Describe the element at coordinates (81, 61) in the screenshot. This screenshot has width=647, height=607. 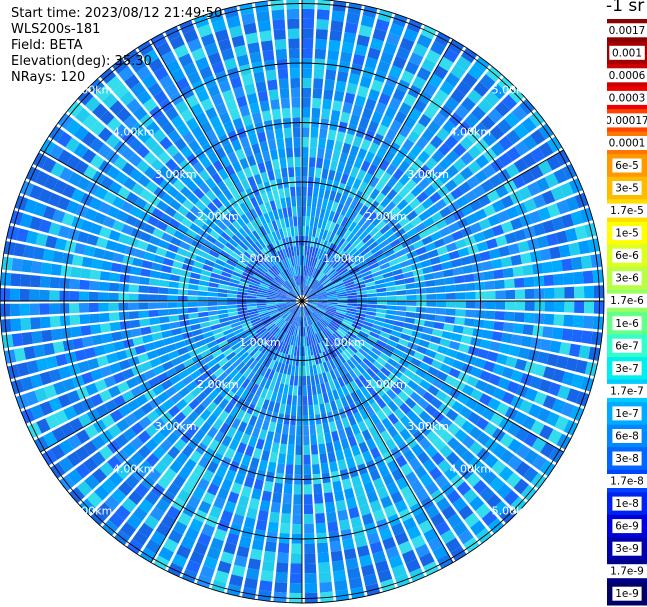
I see `elevation-label: Elevation(deg): 35.30` at that location.